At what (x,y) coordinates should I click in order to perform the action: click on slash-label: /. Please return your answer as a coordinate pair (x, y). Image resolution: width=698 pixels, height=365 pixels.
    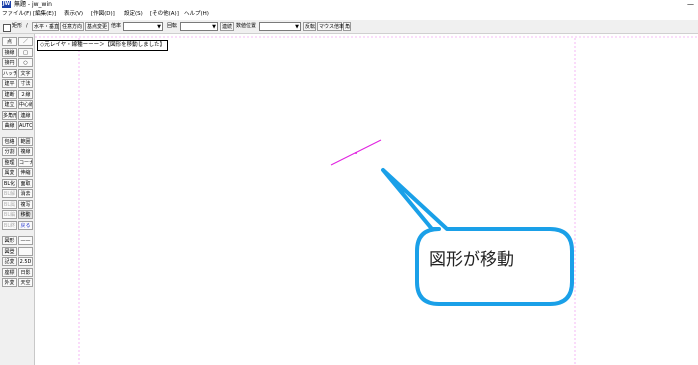
    Looking at the image, I should click on (27, 26).